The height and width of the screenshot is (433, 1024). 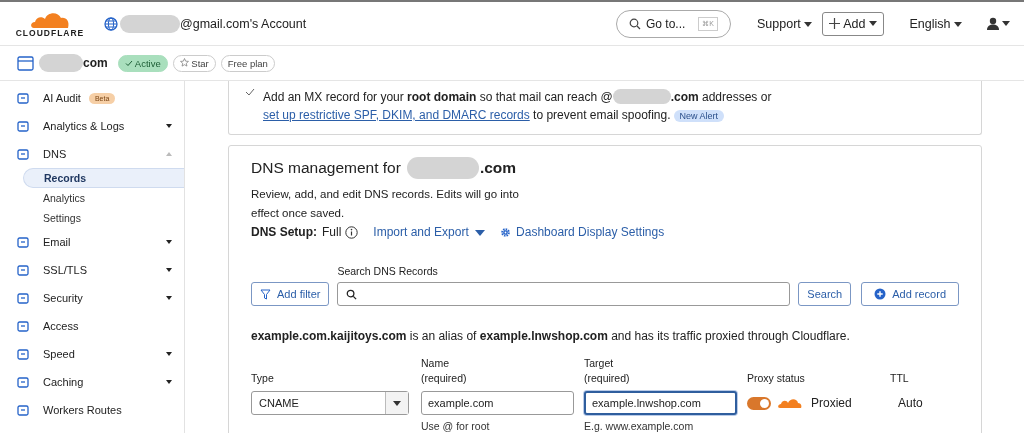 I want to click on sidebar-item: Access, so click(x=92, y=326).